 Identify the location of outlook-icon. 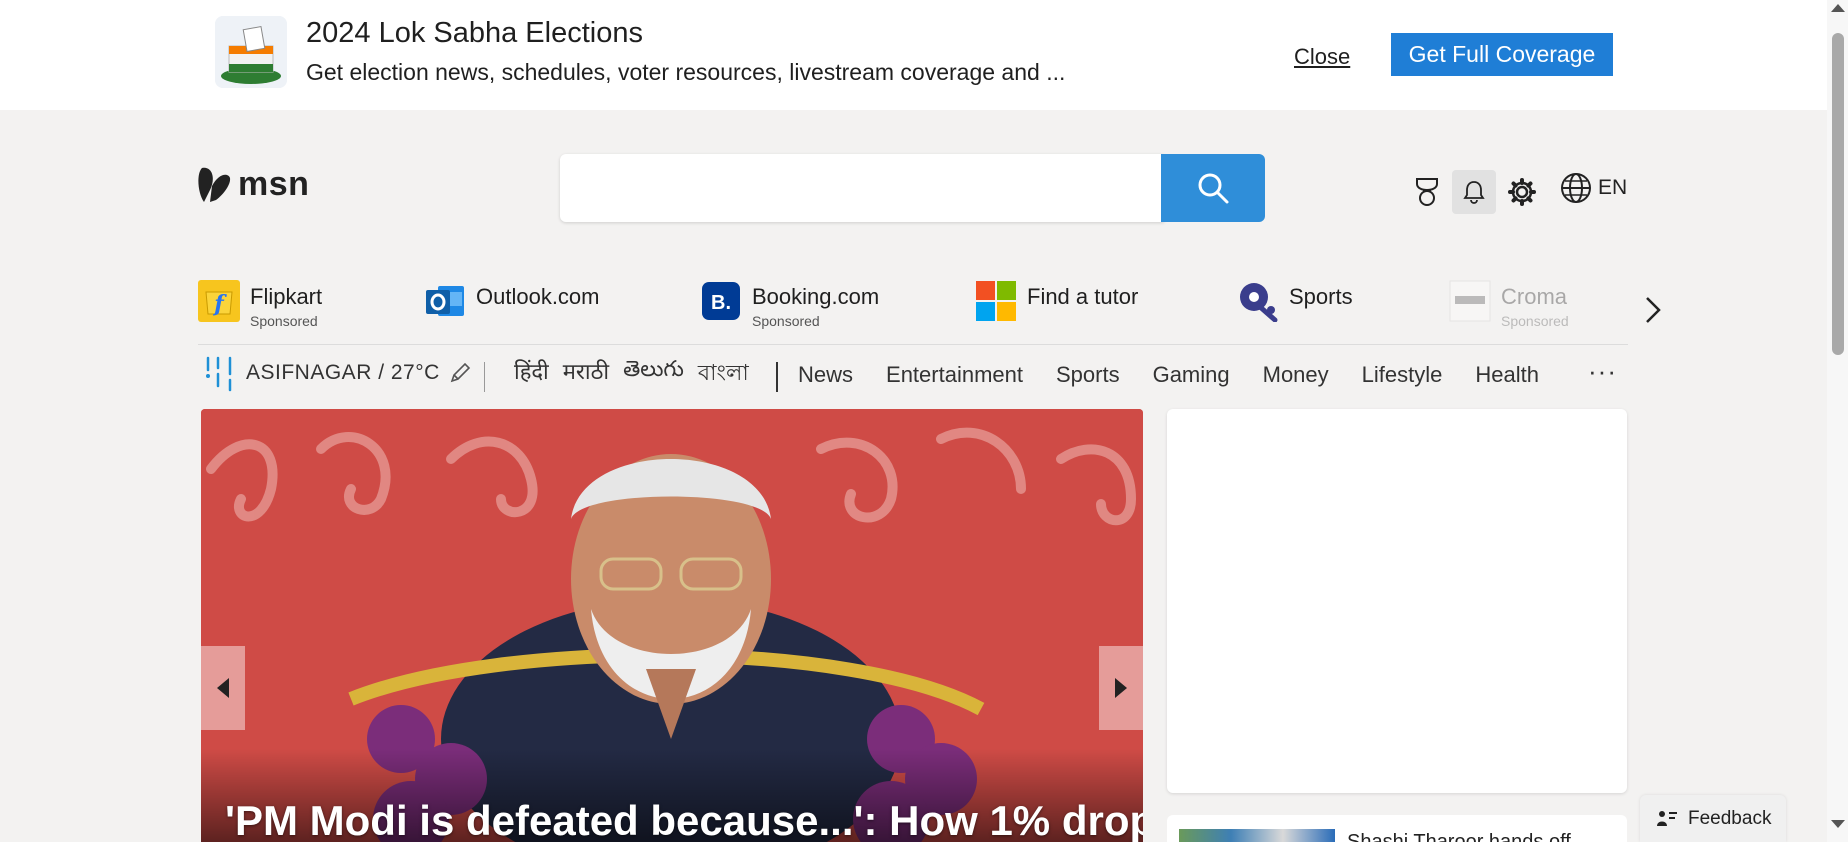
(445, 301).